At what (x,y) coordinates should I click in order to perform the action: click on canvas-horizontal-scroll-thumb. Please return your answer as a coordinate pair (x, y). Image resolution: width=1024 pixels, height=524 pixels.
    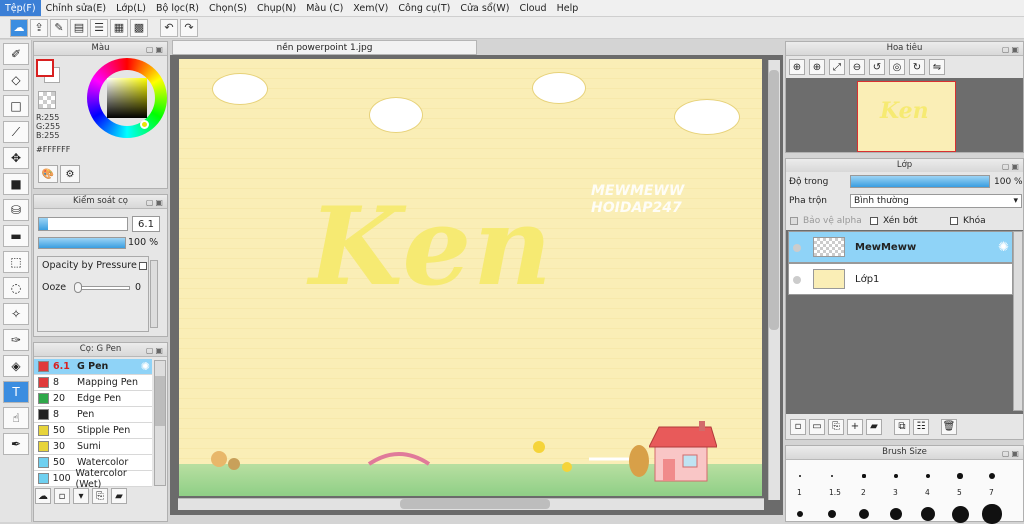
    Looking at the image, I should click on (475, 504).